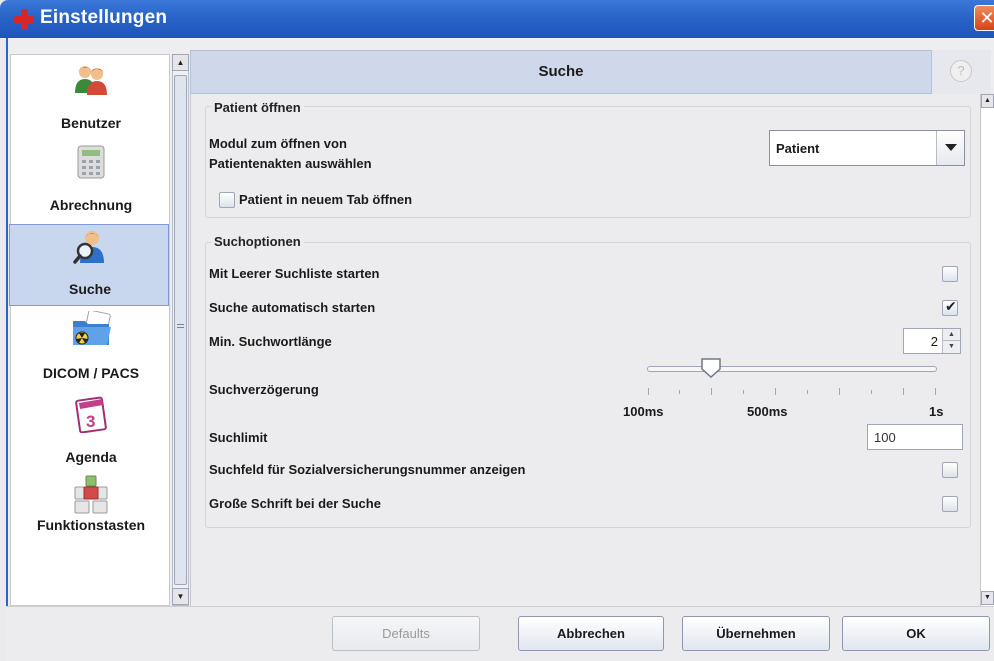  What do you see at coordinates (292, 307) in the screenshot?
I see `auto-start-label: Suche automatisch starten` at bounding box center [292, 307].